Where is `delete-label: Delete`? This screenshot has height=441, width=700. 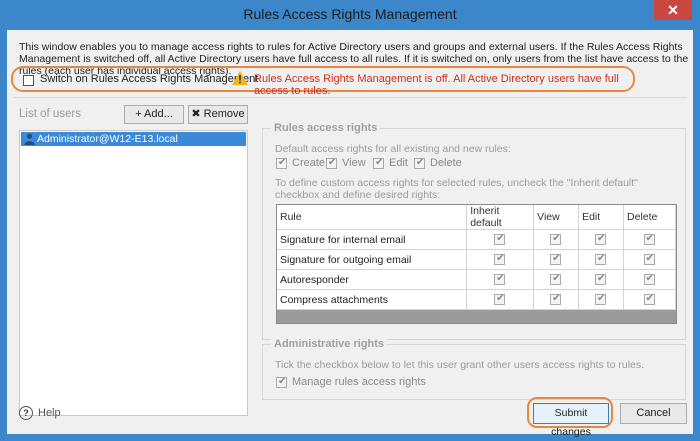
delete-label: Delete is located at coordinates (446, 163).